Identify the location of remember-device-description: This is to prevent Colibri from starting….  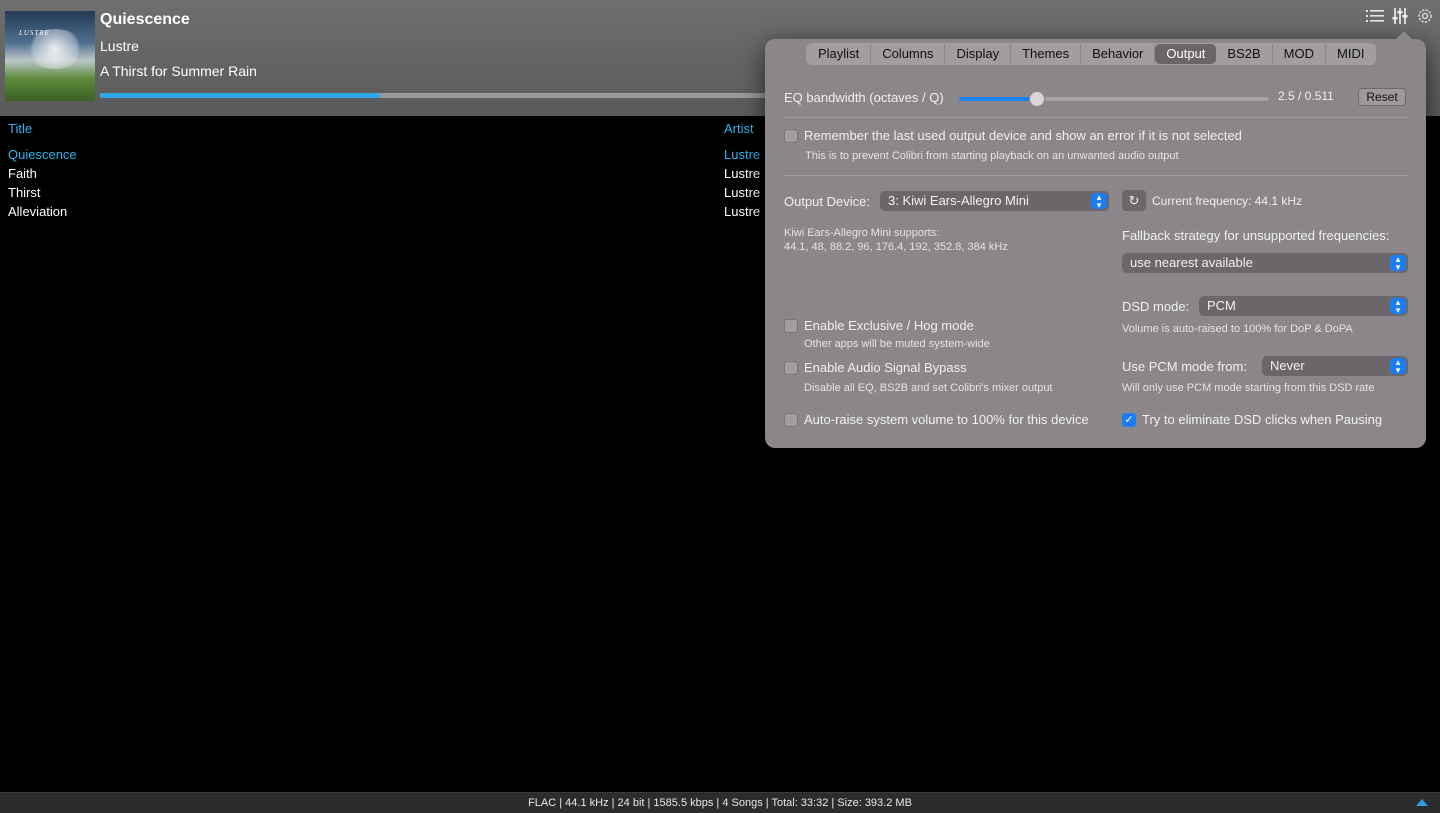
(992, 156).